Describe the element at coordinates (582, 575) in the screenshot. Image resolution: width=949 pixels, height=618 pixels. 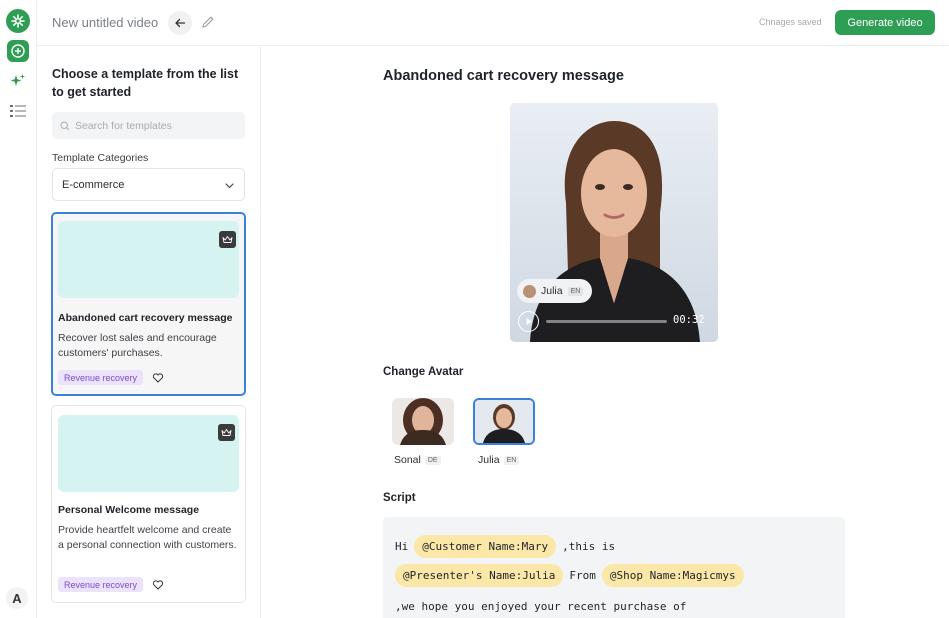
I see `script-text: From` at that location.